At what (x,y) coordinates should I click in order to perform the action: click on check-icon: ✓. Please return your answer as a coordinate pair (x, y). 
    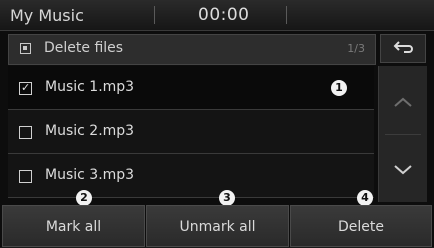
    Looking at the image, I should click on (26, 87).